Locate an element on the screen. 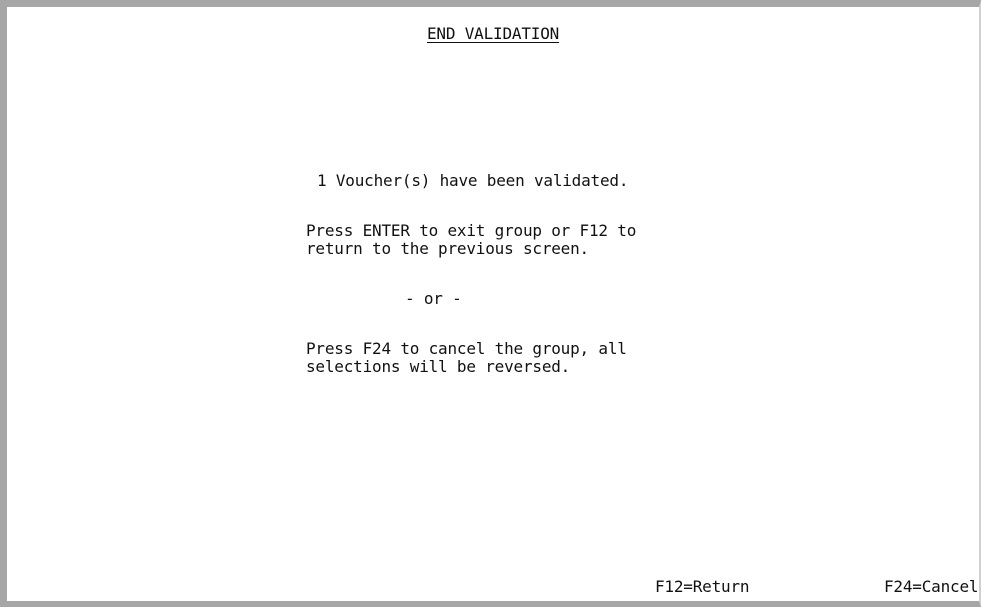  enter-instruction-line-1: Press ENTER to exit group or F12 to is located at coordinates (471, 230).